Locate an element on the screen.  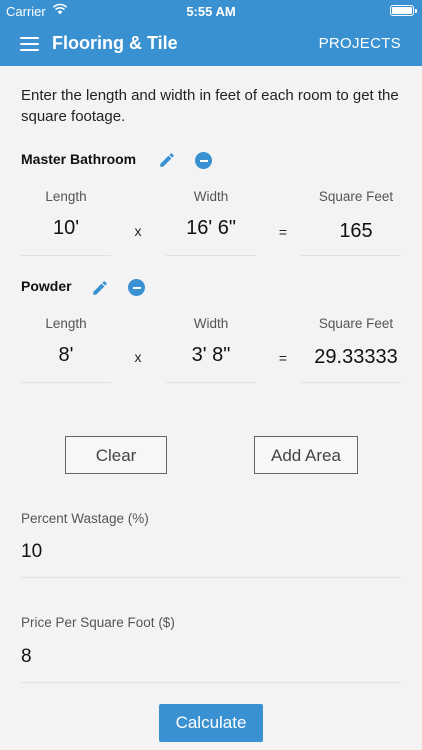
add-area-button: Add Area is located at coordinates (306, 455).